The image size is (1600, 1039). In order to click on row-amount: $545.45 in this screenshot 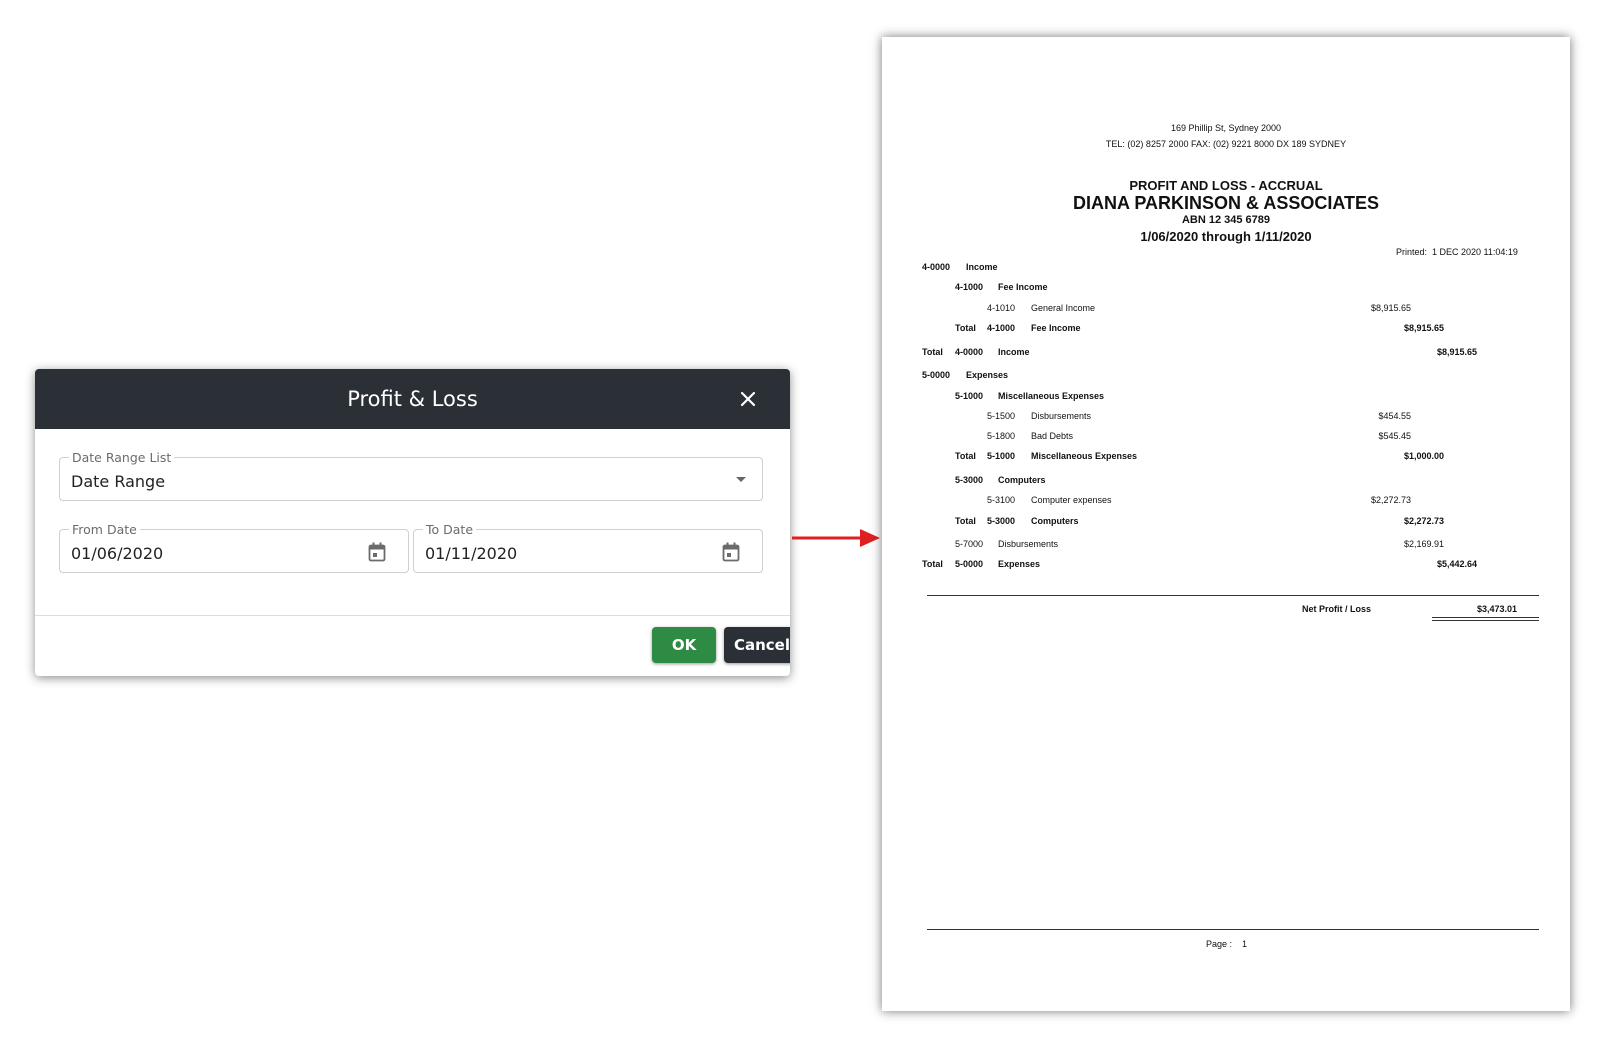, I will do `click(1394, 436)`.